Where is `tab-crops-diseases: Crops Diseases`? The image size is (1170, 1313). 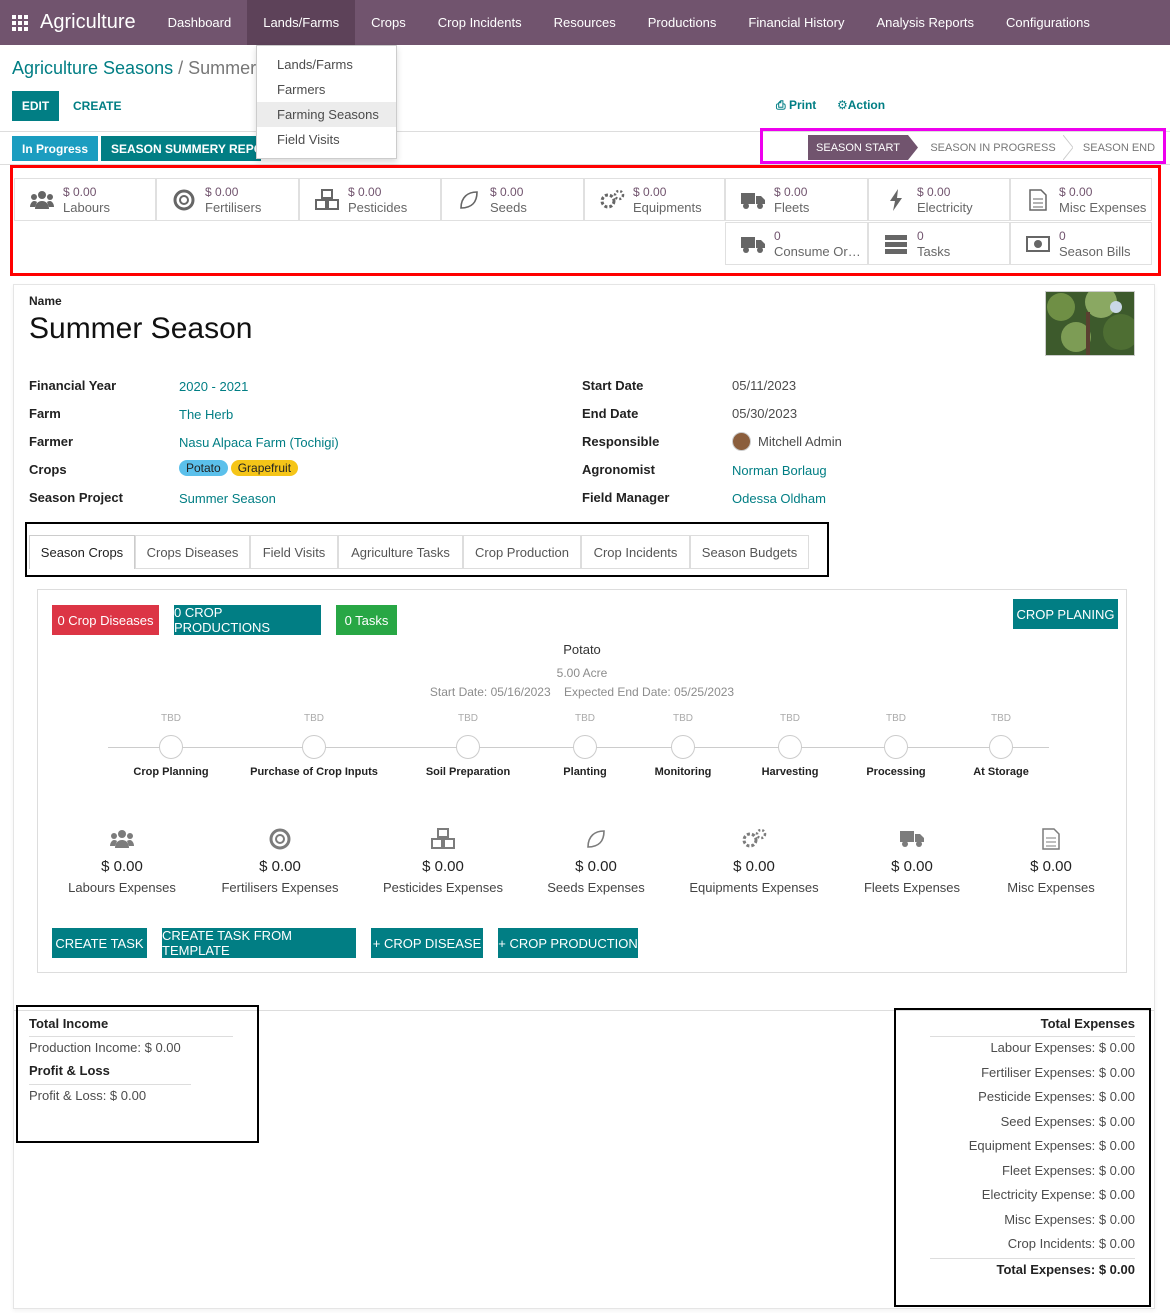
tab-crops-diseases: Crops Diseases is located at coordinates (192, 552).